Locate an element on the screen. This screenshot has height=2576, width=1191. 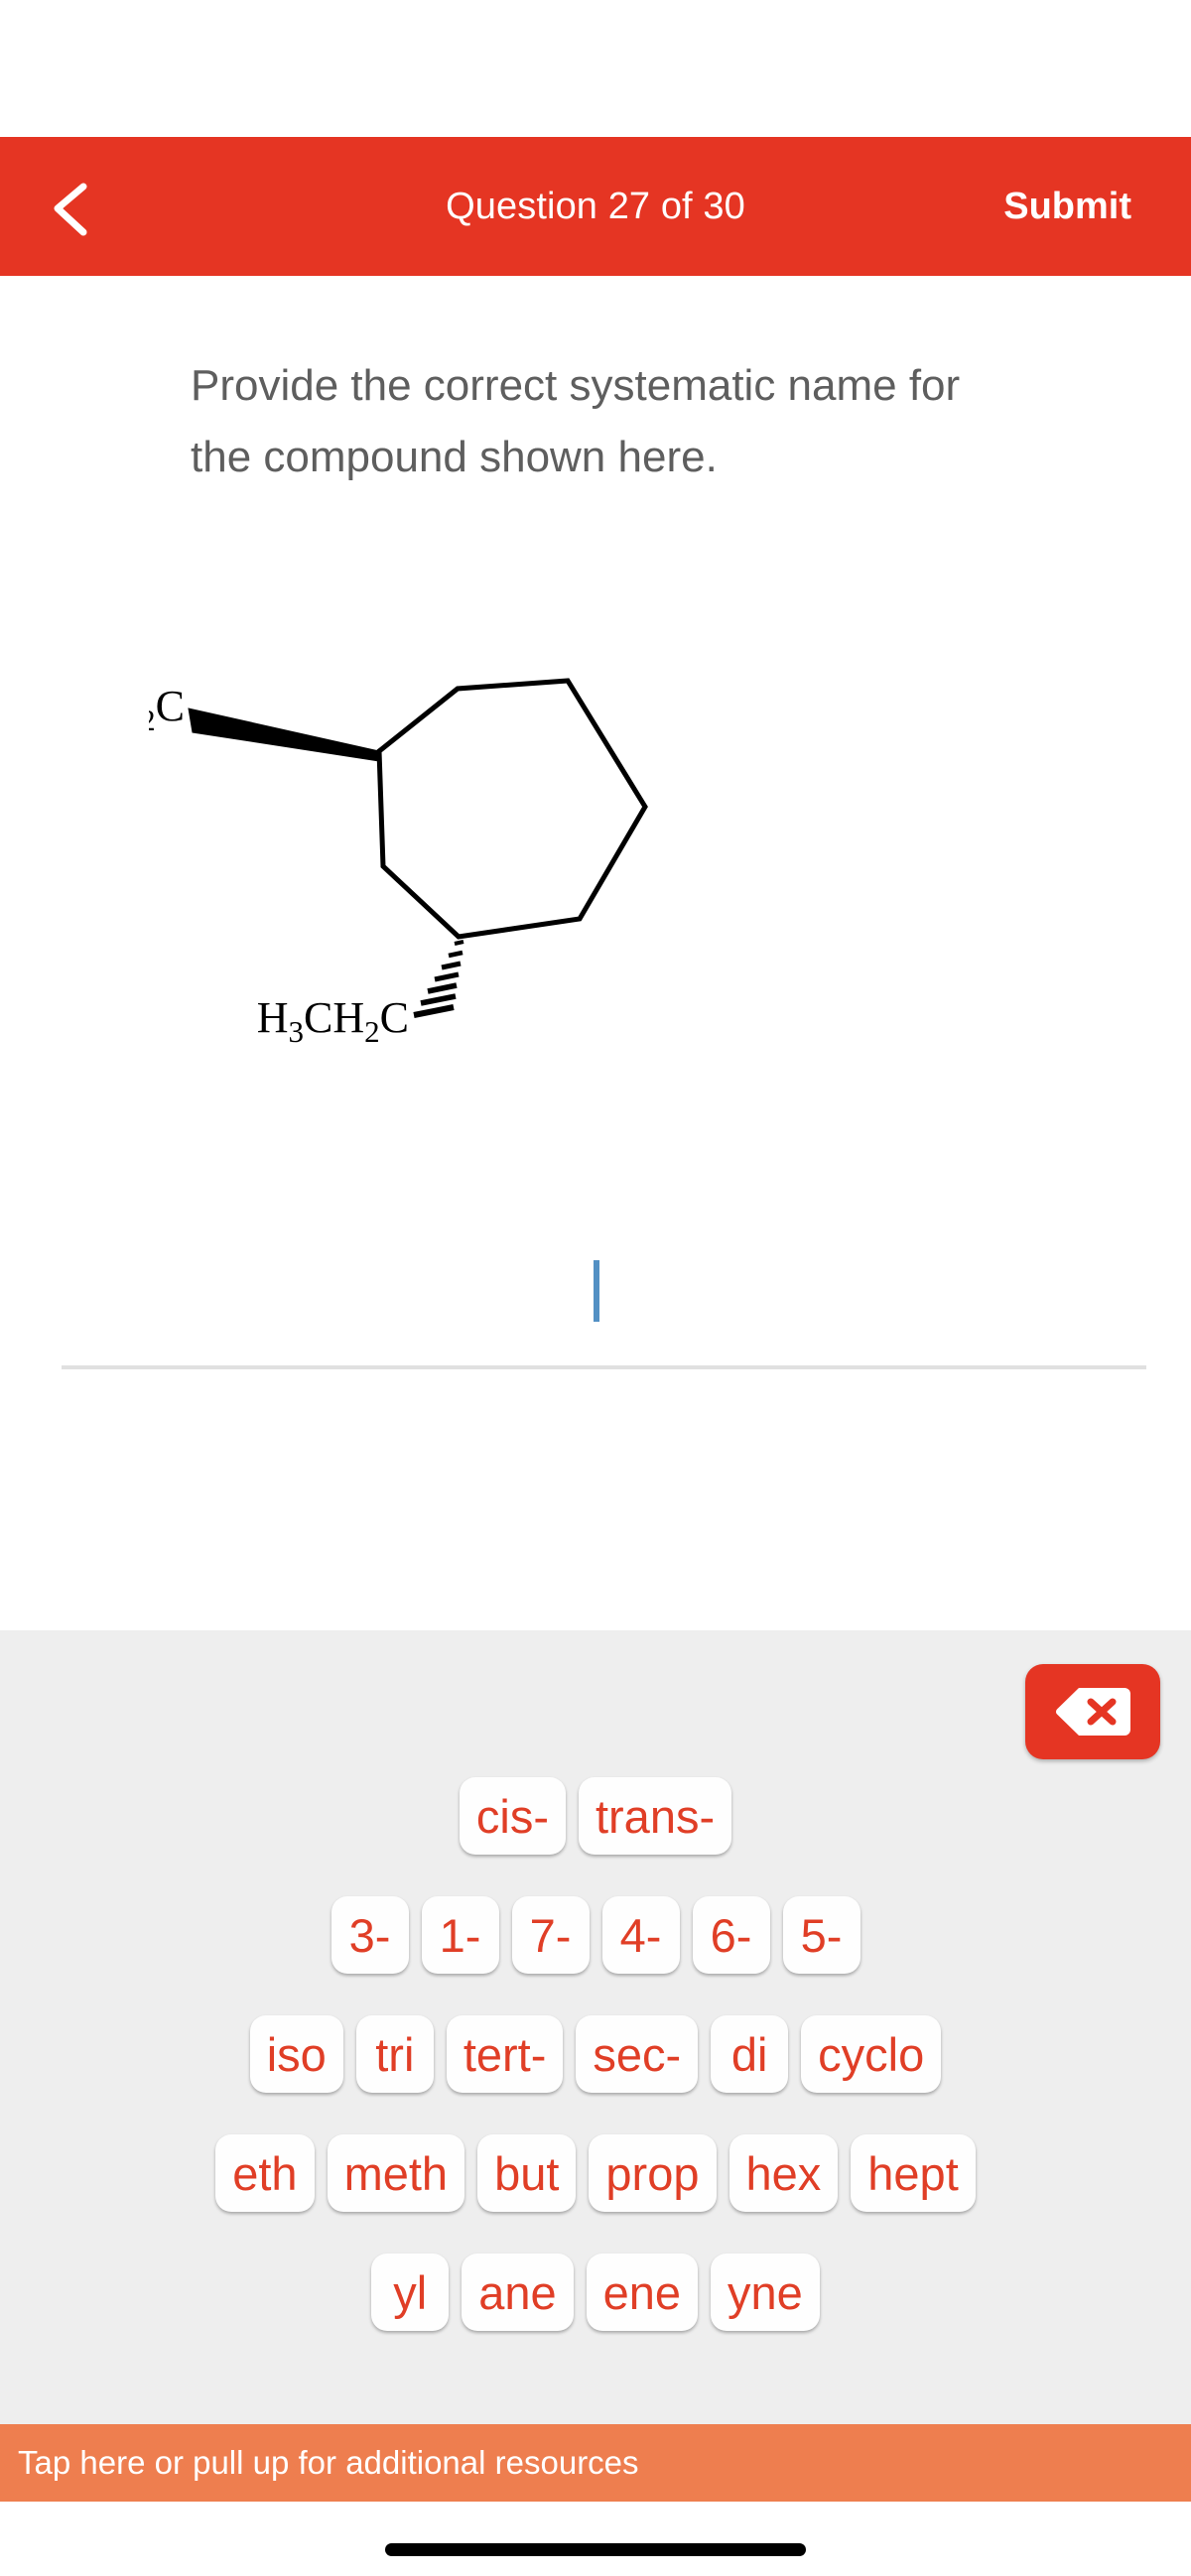
backspace-icon is located at coordinates (1092, 1712).